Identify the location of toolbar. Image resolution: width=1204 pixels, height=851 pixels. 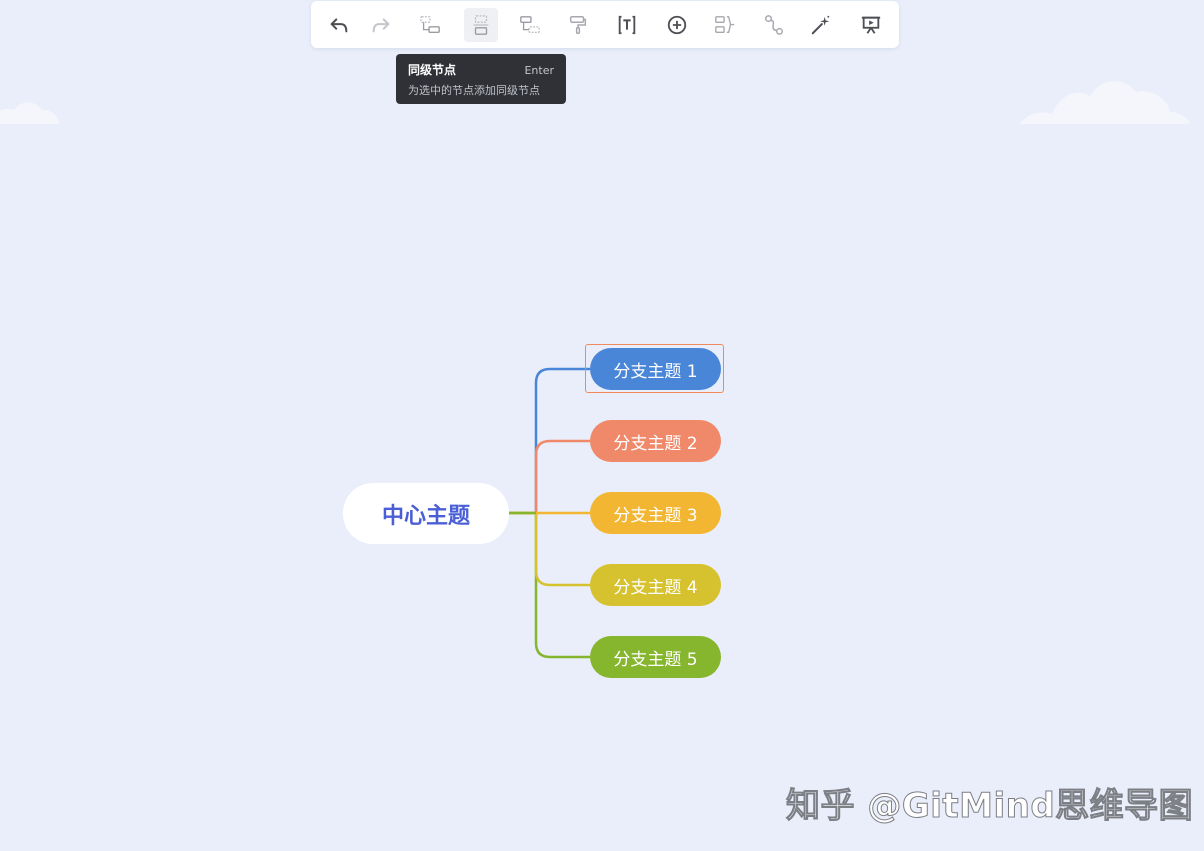
(605, 24).